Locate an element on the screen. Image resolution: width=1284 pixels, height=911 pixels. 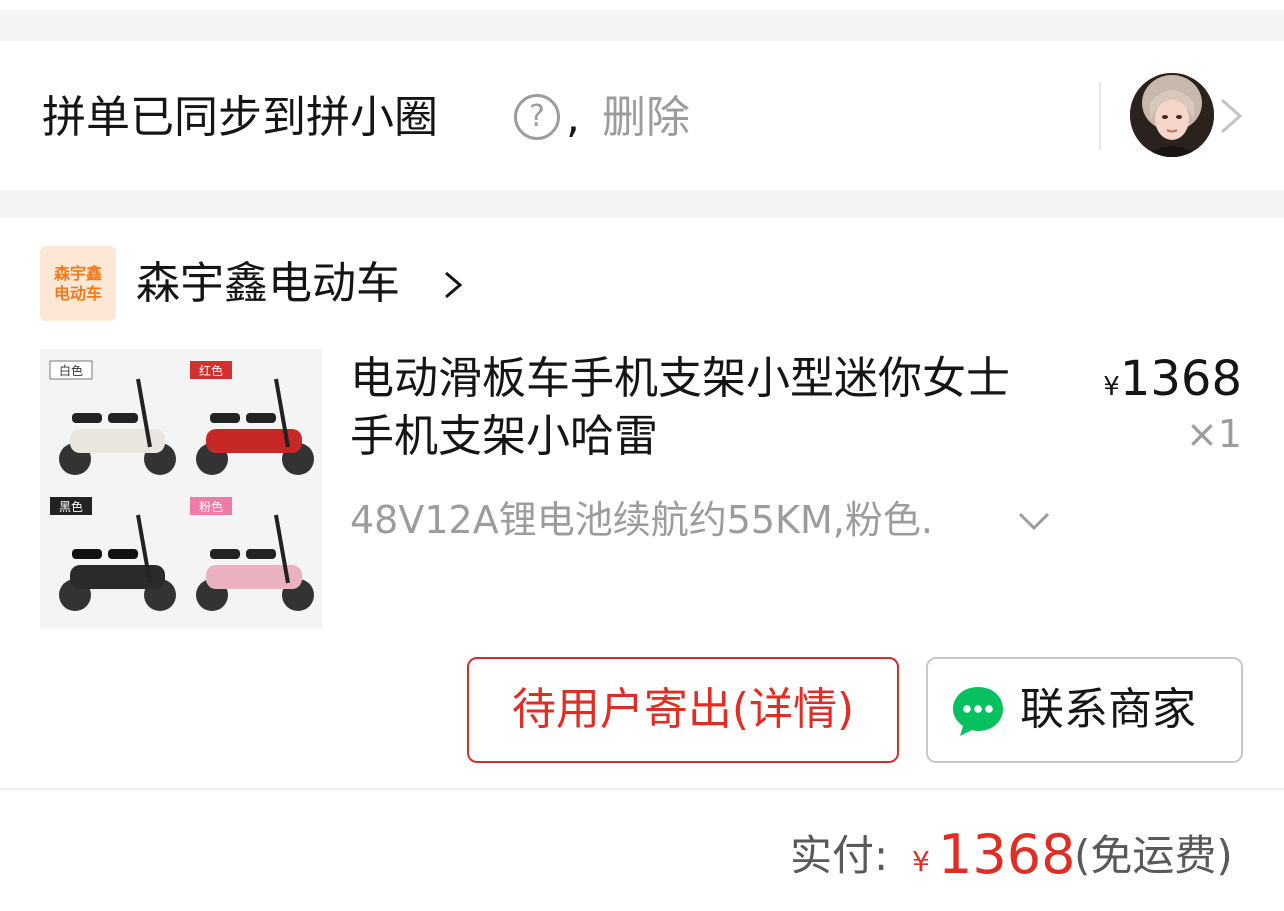
product-image: 白色 红色 黑色 粉色 is located at coordinates (181, 489).